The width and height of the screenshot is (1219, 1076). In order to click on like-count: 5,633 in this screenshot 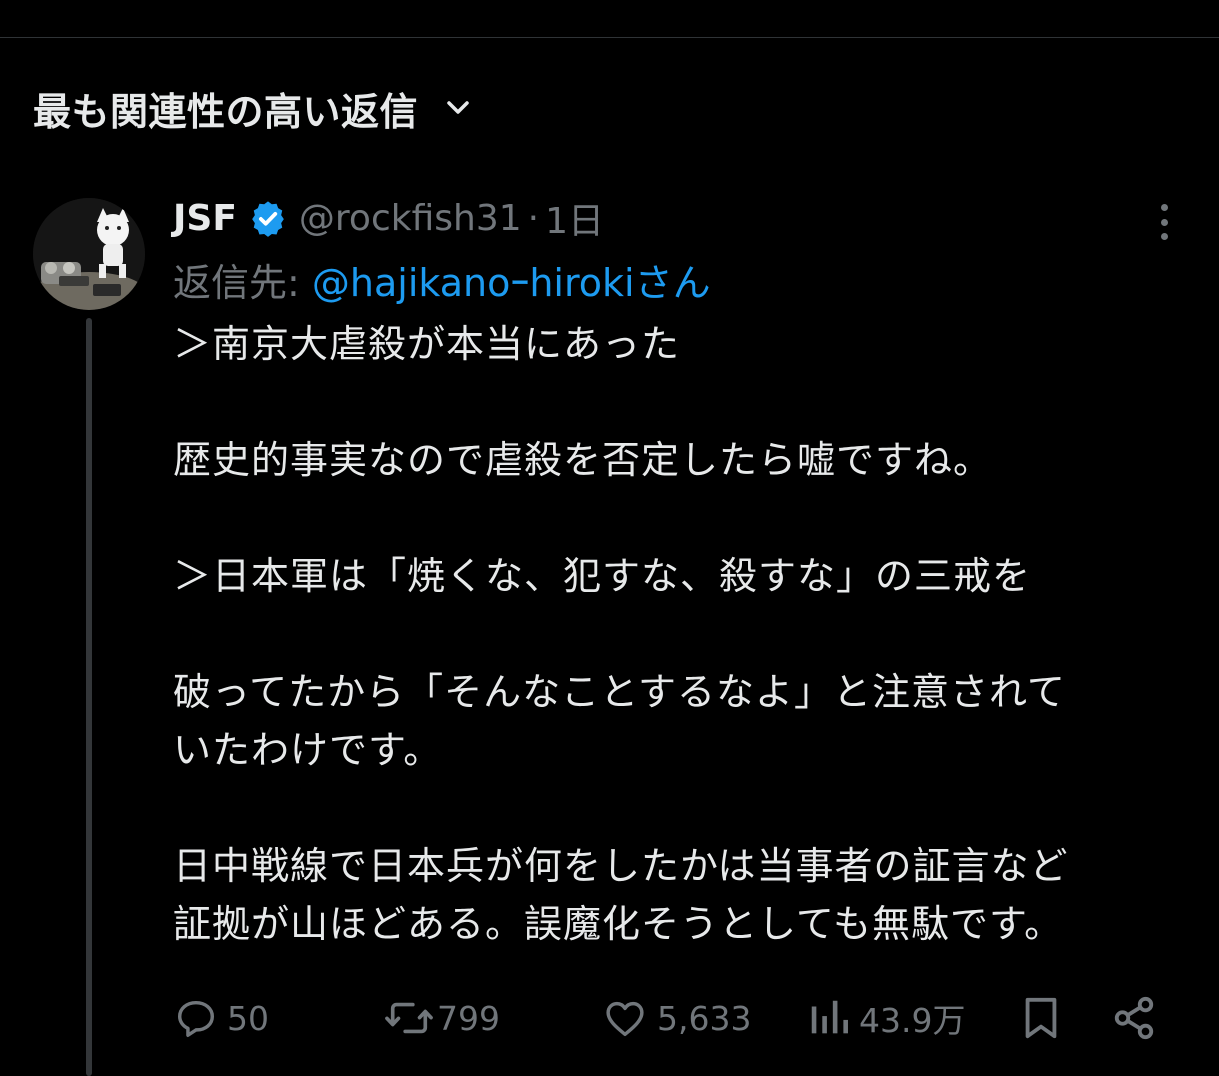, I will do `click(704, 1018)`.